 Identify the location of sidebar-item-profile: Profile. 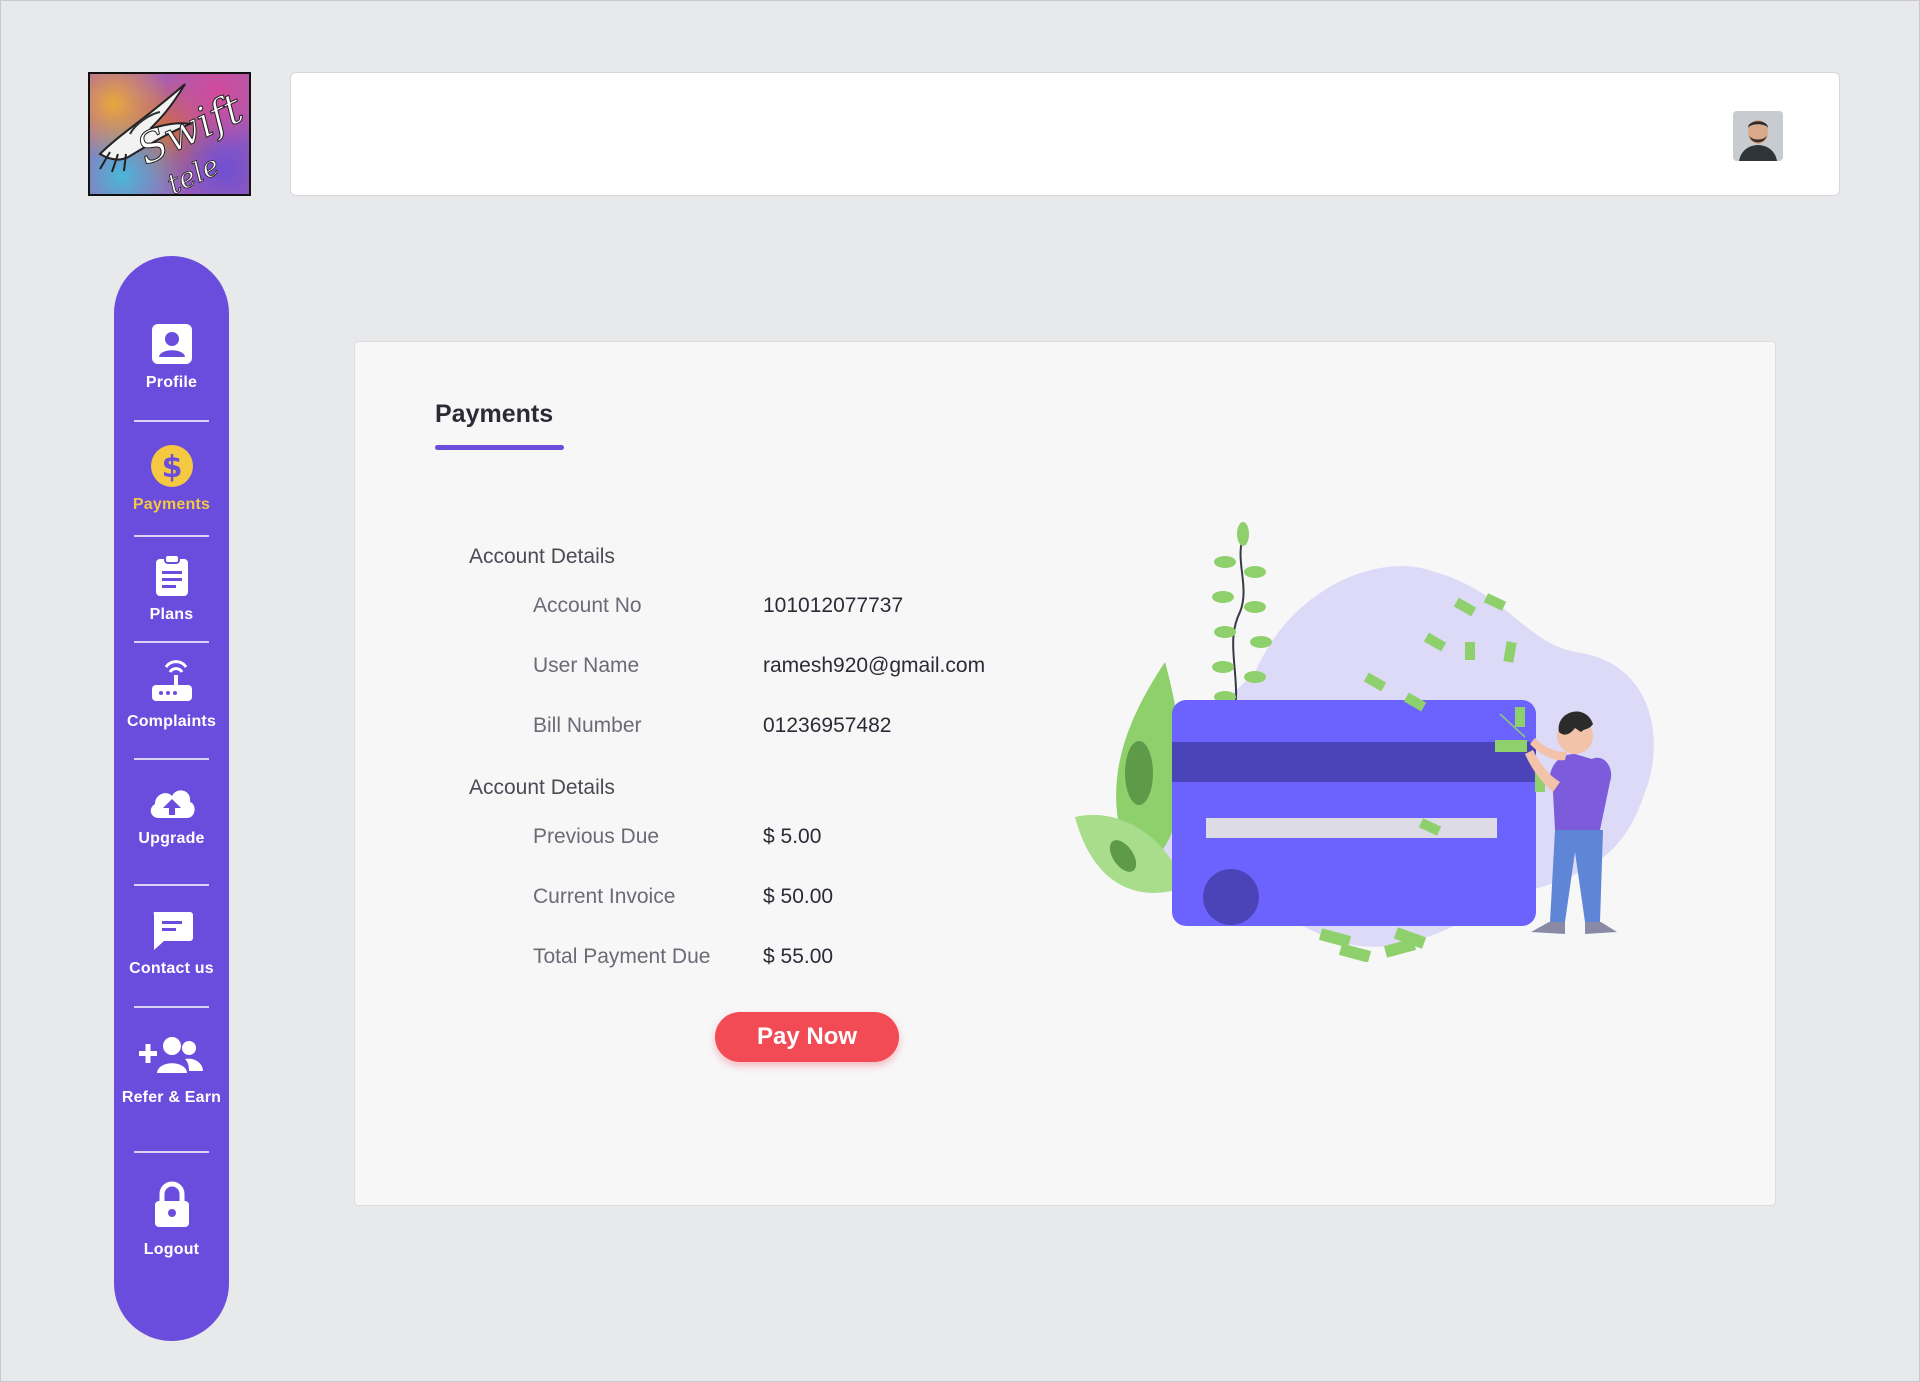
(171, 357).